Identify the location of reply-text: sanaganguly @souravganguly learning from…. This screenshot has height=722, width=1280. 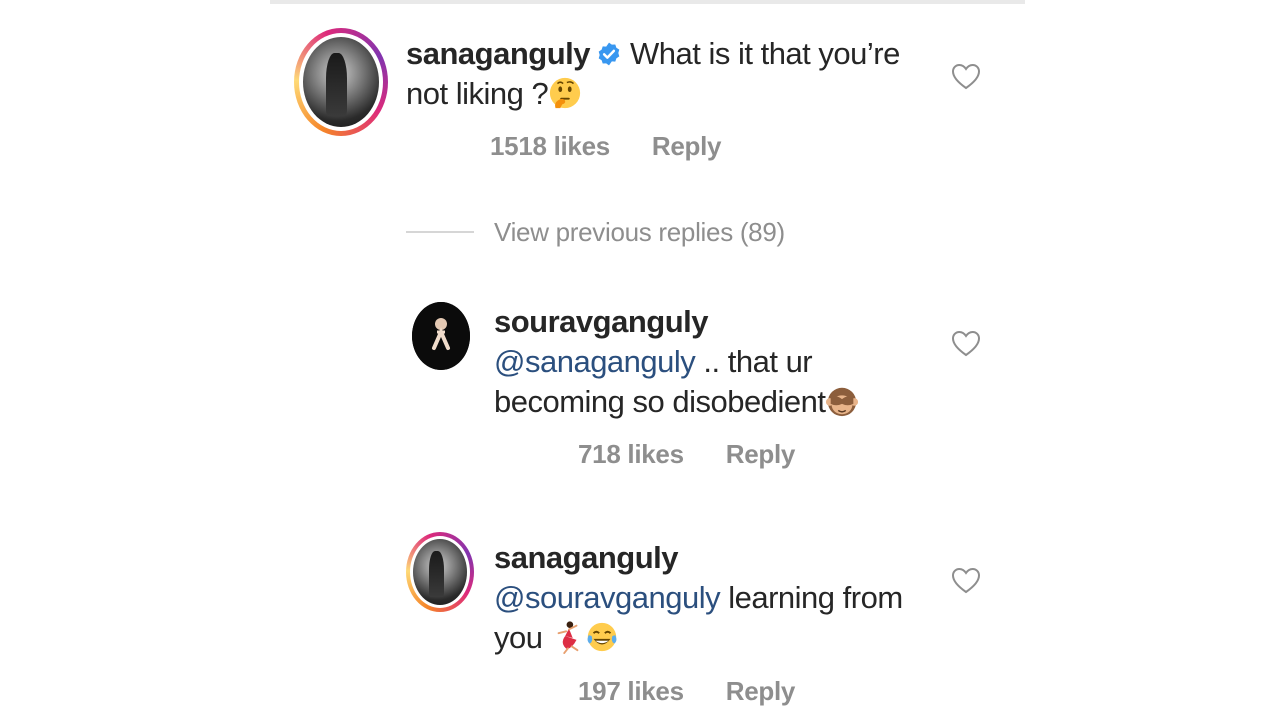
(709, 598).